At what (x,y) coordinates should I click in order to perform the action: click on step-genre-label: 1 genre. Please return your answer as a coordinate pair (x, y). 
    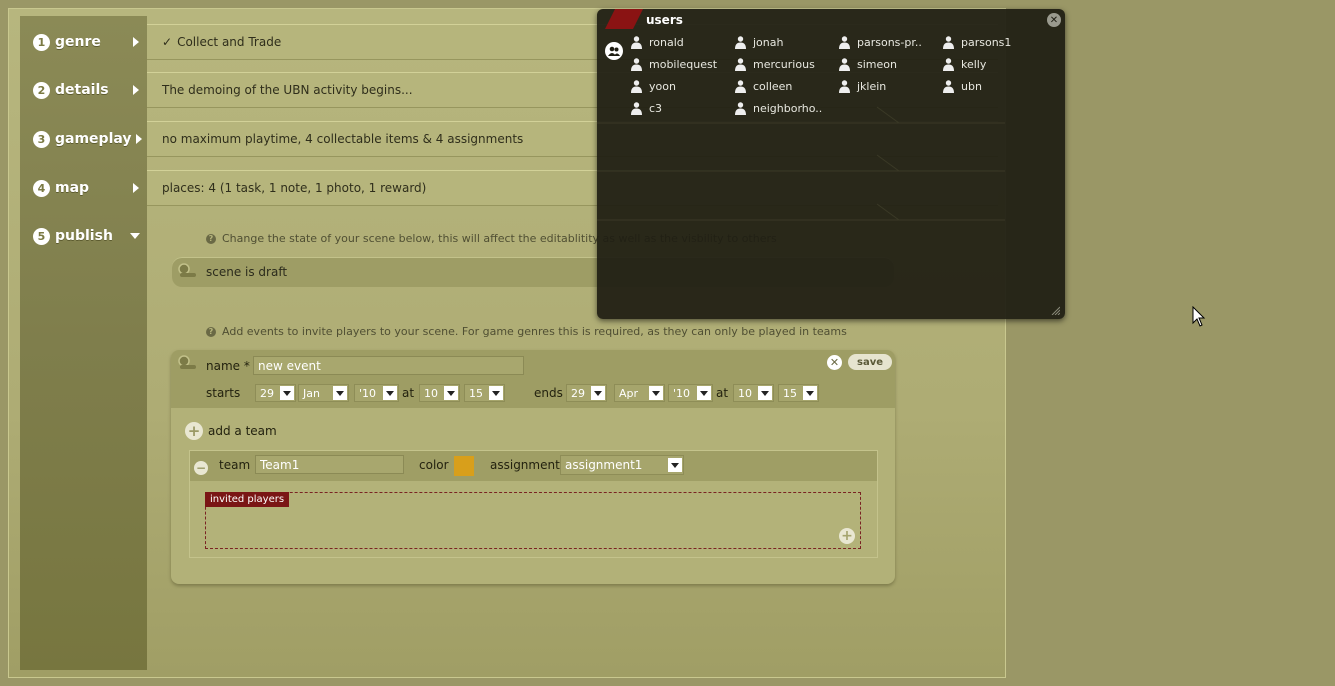
    Looking at the image, I should click on (83, 42).